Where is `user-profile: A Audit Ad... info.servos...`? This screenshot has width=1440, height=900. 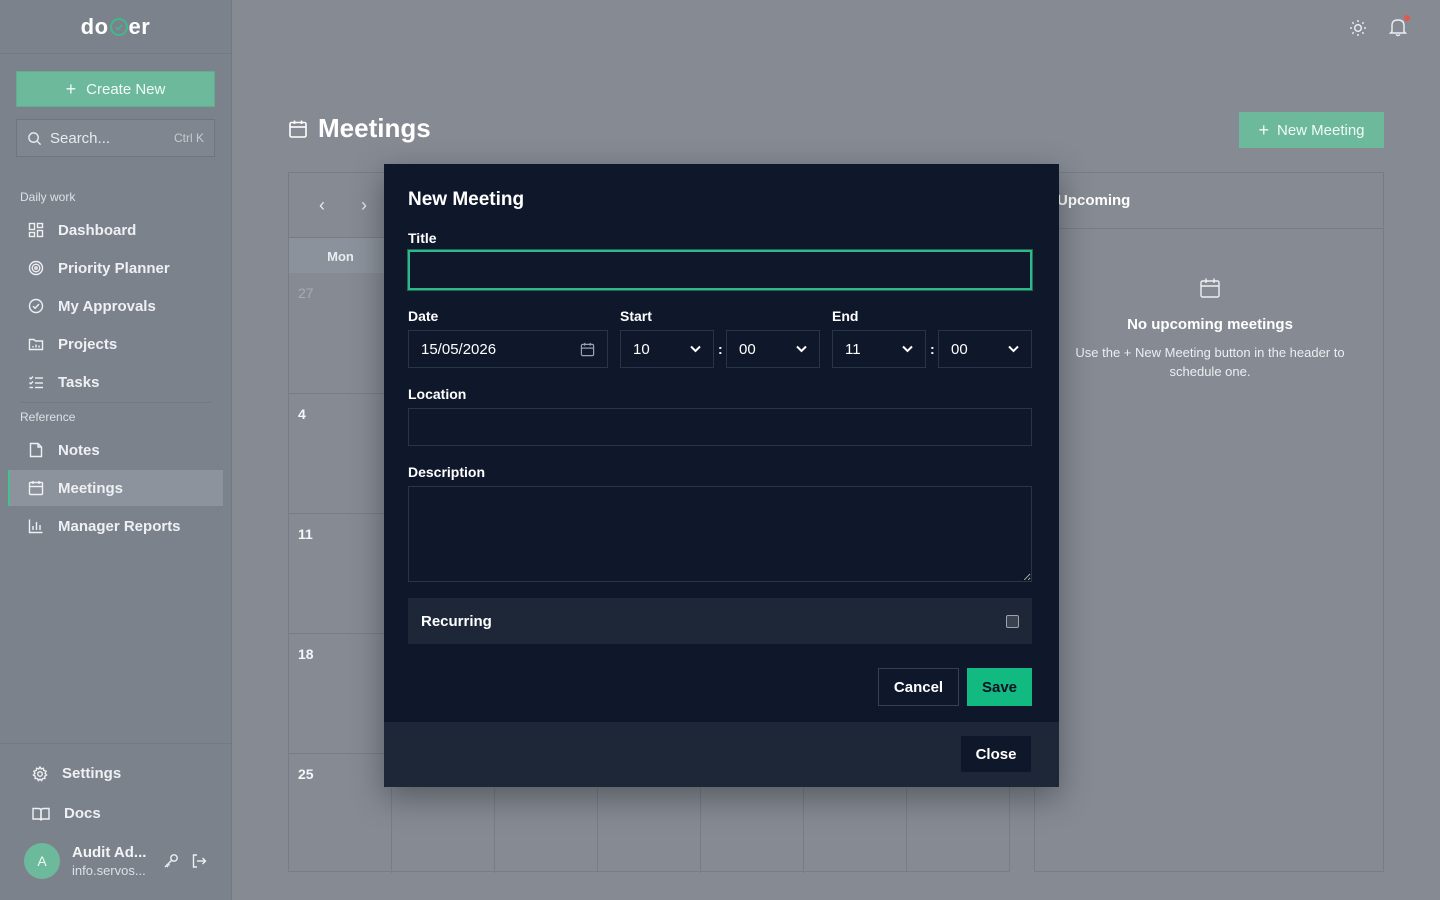 user-profile: A Audit Ad... info.servos... is located at coordinates (85, 861).